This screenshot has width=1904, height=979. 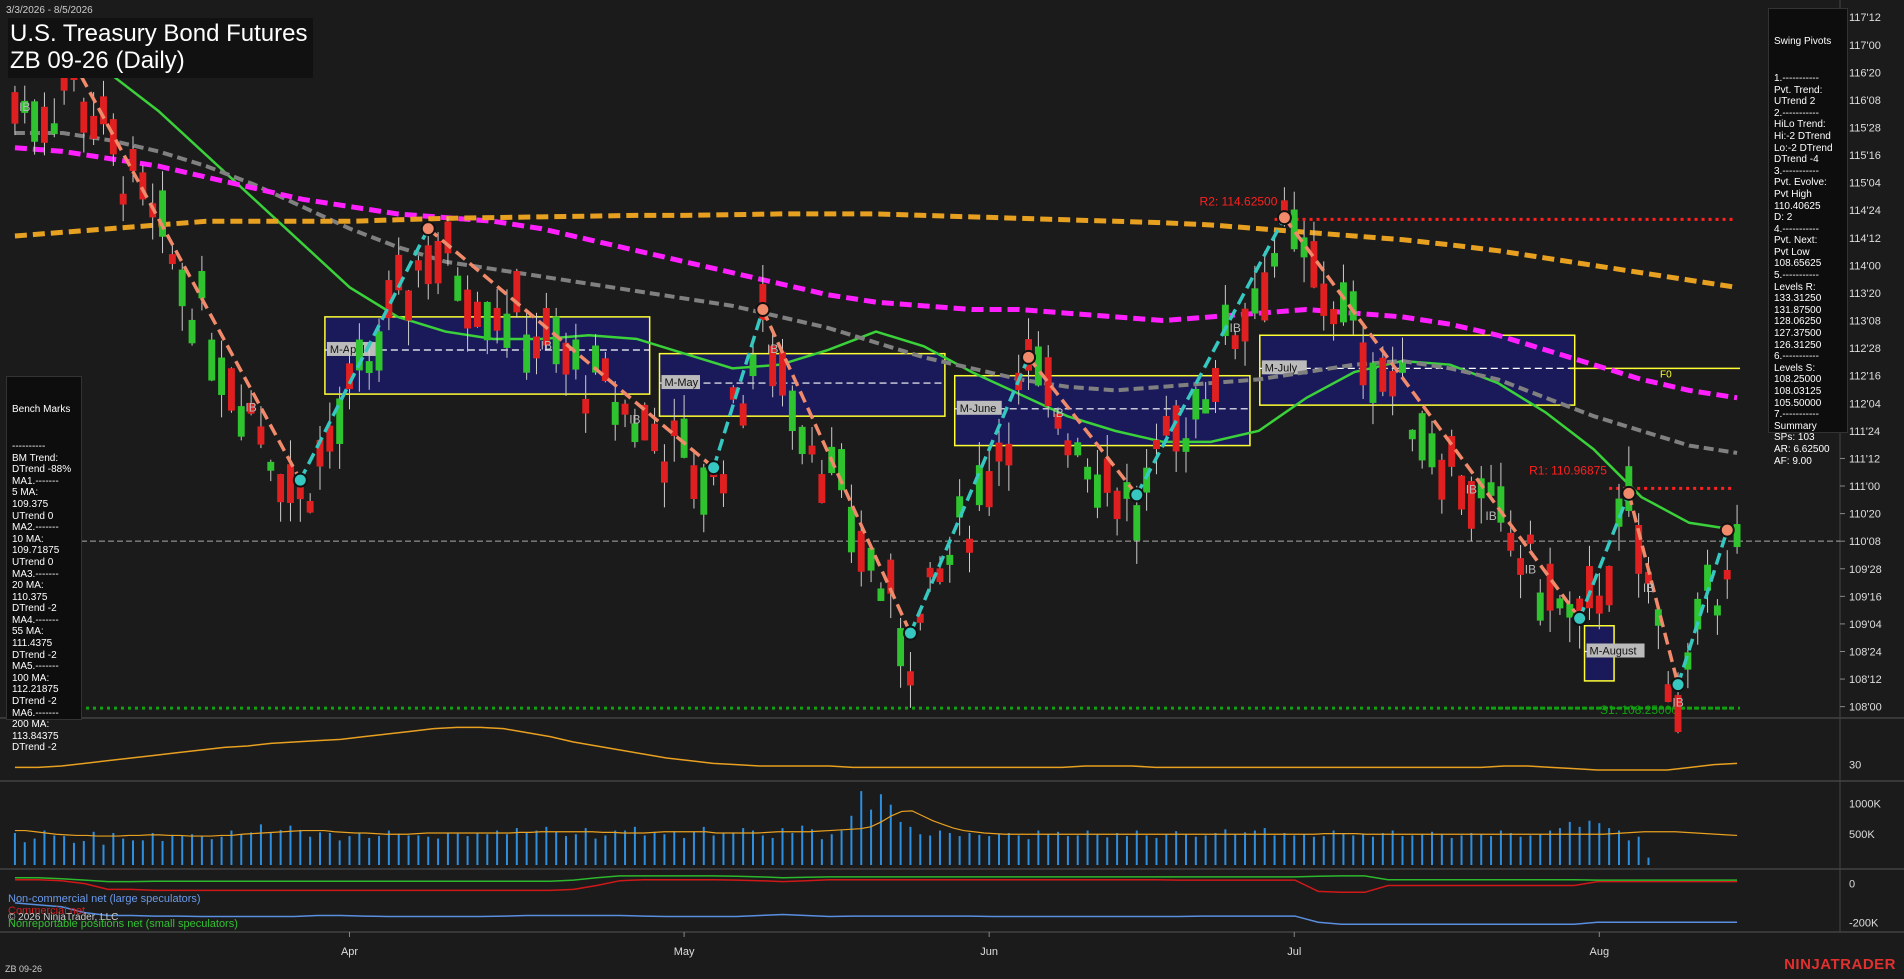 I want to click on date-range: 3/3/2026 - 8/5/2026, so click(x=49, y=10).